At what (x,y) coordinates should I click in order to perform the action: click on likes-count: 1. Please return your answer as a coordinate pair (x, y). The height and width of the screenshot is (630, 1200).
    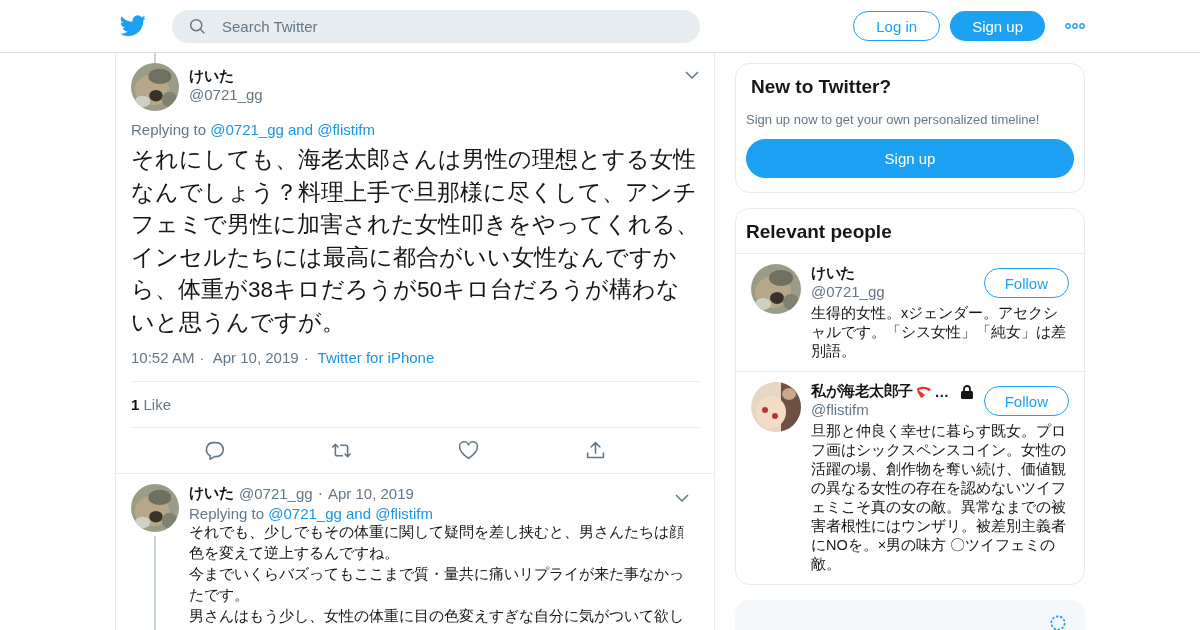
    Looking at the image, I should click on (135, 404).